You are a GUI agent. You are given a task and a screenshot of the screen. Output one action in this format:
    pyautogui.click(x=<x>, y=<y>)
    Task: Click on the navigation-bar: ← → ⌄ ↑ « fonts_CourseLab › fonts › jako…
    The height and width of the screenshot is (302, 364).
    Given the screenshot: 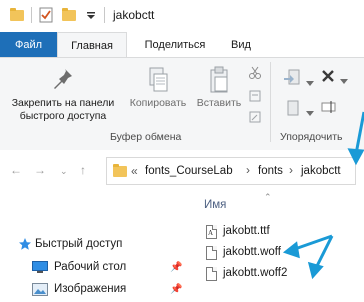 What is the action you would take?
    pyautogui.click(x=182, y=171)
    